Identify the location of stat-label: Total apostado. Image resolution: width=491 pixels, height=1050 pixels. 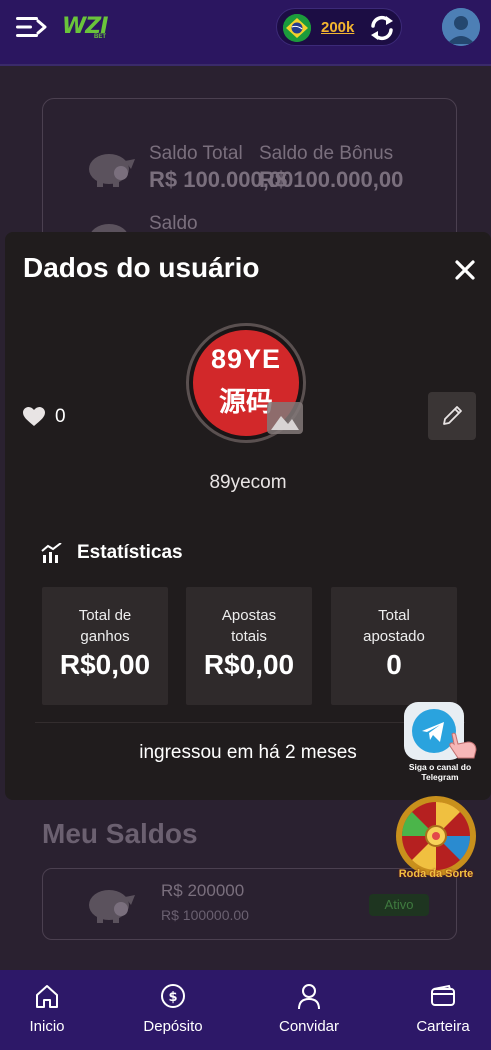
(394, 626).